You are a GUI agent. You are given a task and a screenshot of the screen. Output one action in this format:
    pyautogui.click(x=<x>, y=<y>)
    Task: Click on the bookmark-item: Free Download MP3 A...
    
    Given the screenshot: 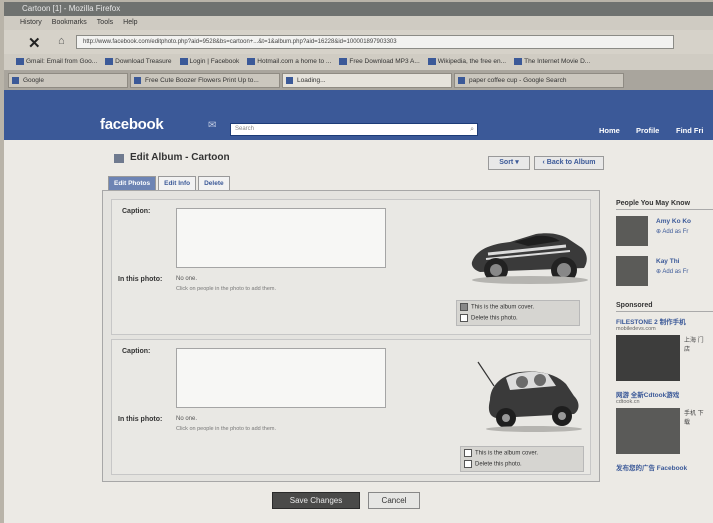 What is the action you would take?
    pyautogui.click(x=379, y=62)
    